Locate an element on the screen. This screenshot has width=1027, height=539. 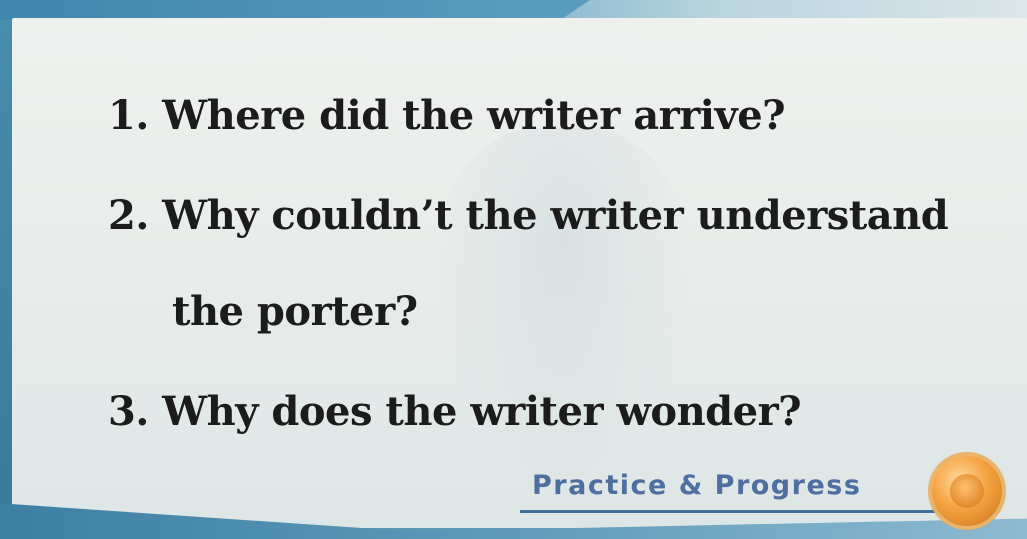
question-2: 2. Why couldn’t the writer understand is located at coordinates (528, 215).